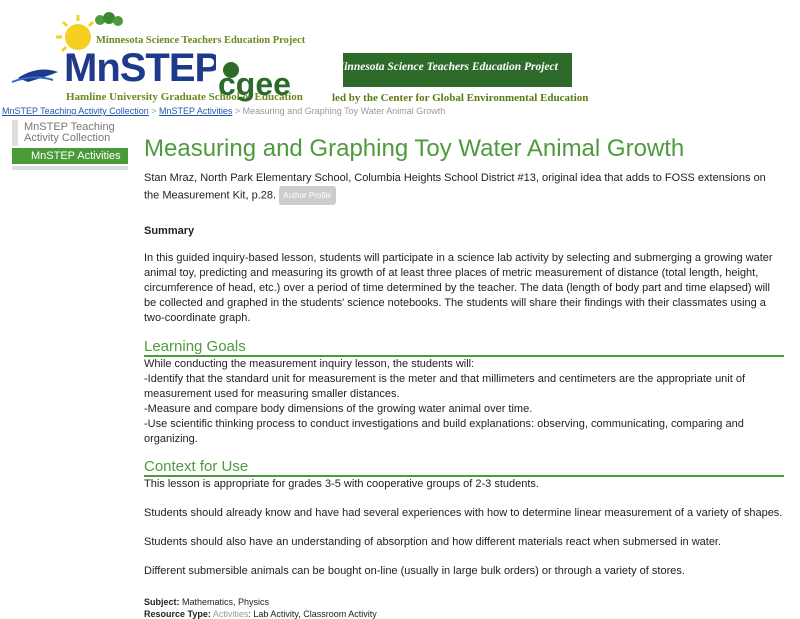  Describe the element at coordinates (70, 133) in the screenshot. I see `sidebar-item-collection: MnSTEP Teaching Activity Collection` at that location.